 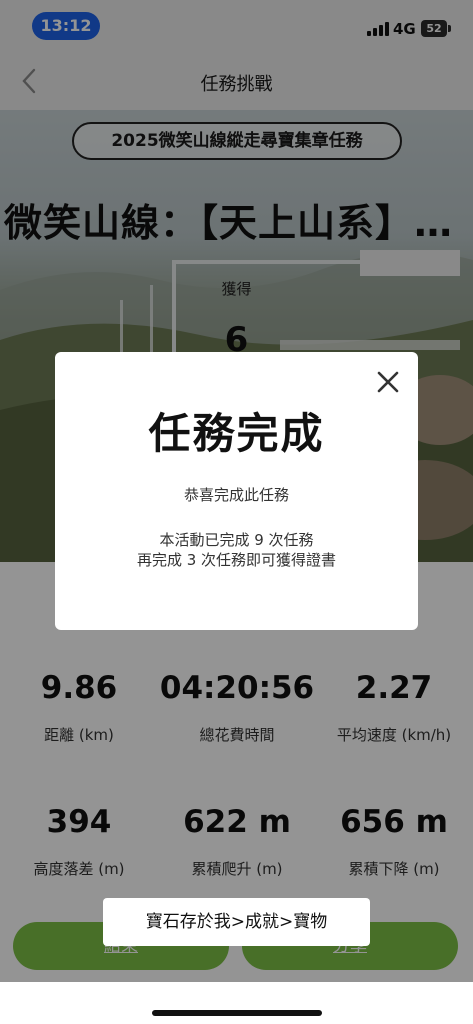 What do you see at coordinates (236, 540) in the screenshot?
I see `progress-line-completed: 本活動已完成 9 次任務` at bounding box center [236, 540].